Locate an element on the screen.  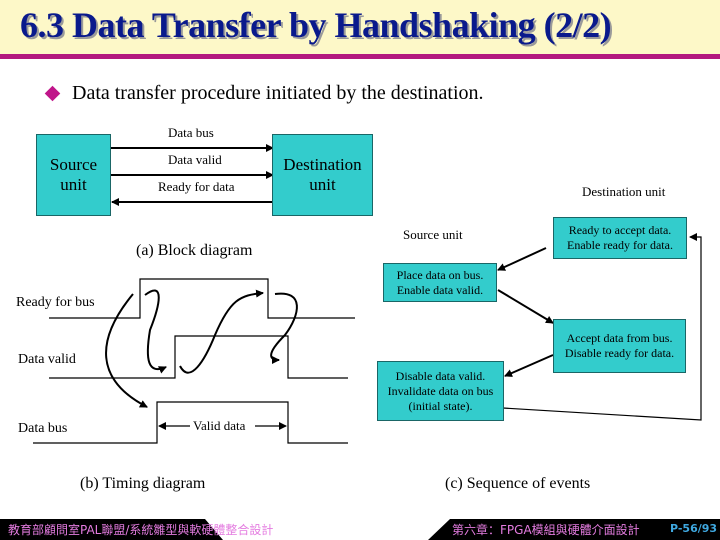
timing-diagram-caption: (b) Timing diagram is located at coordinates (143, 483).